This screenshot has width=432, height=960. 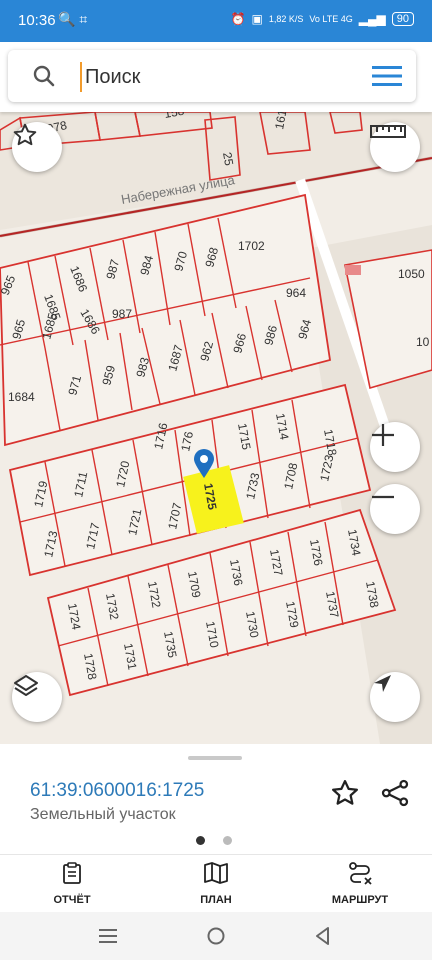 I want to click on menu-icon, so click(x=387, y=76).